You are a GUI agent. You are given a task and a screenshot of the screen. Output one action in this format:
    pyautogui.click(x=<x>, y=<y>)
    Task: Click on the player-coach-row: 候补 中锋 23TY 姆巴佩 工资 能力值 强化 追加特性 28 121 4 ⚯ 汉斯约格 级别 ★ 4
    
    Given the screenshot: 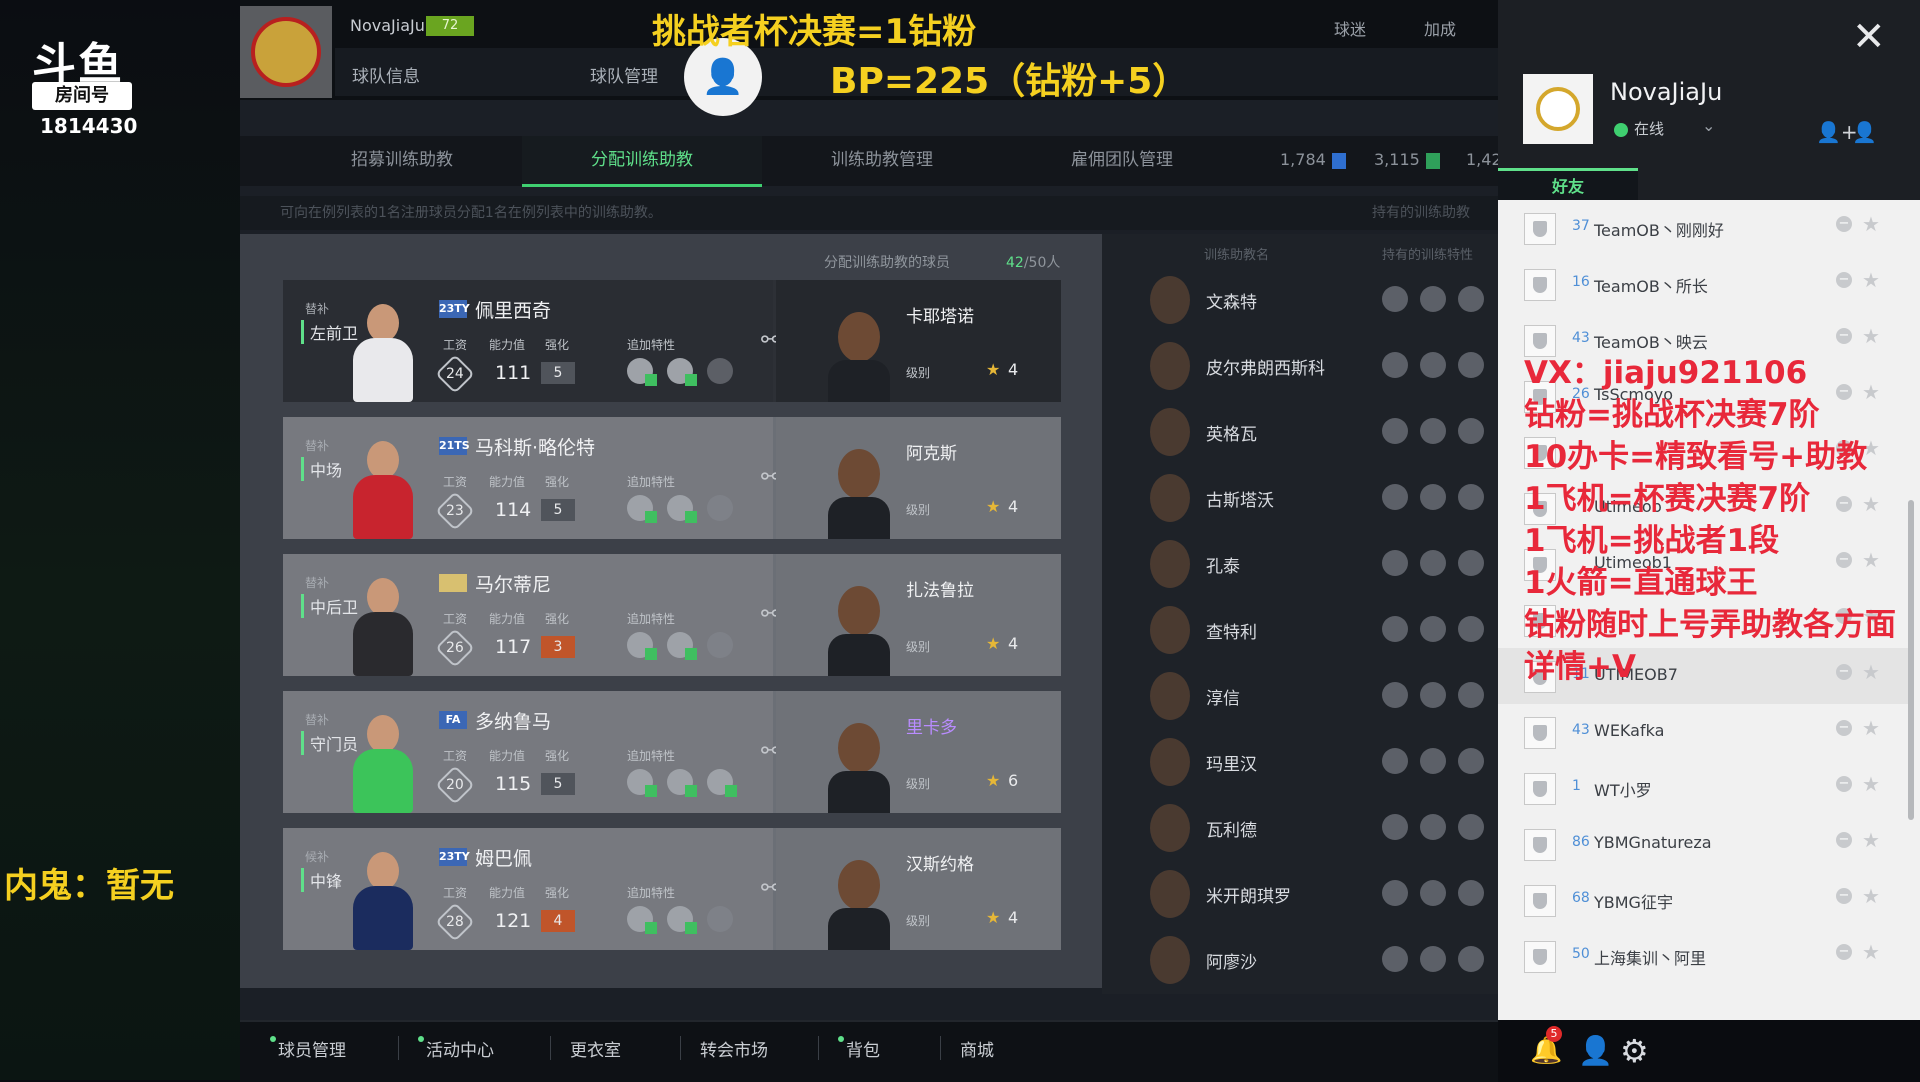 What is the action you would take?
    pyautogui.click(x=672, y=889)
    